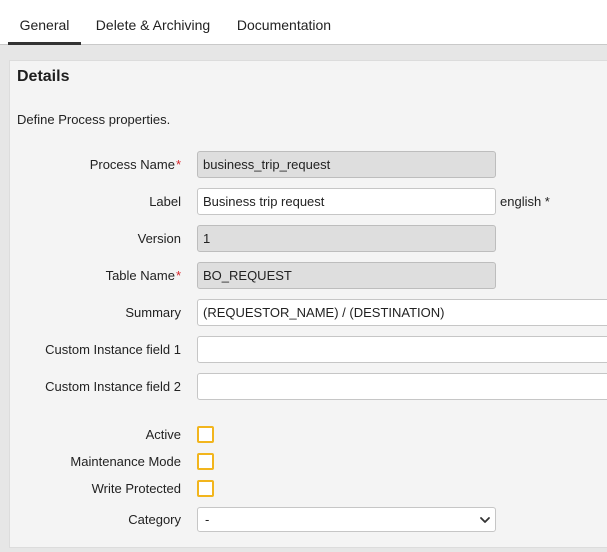 Image resolution: width=607 pixels, height=552 pixels. Describe the element at coordinates (95, 312) in the screenshot. I see `summary-label: Summary` at that location.